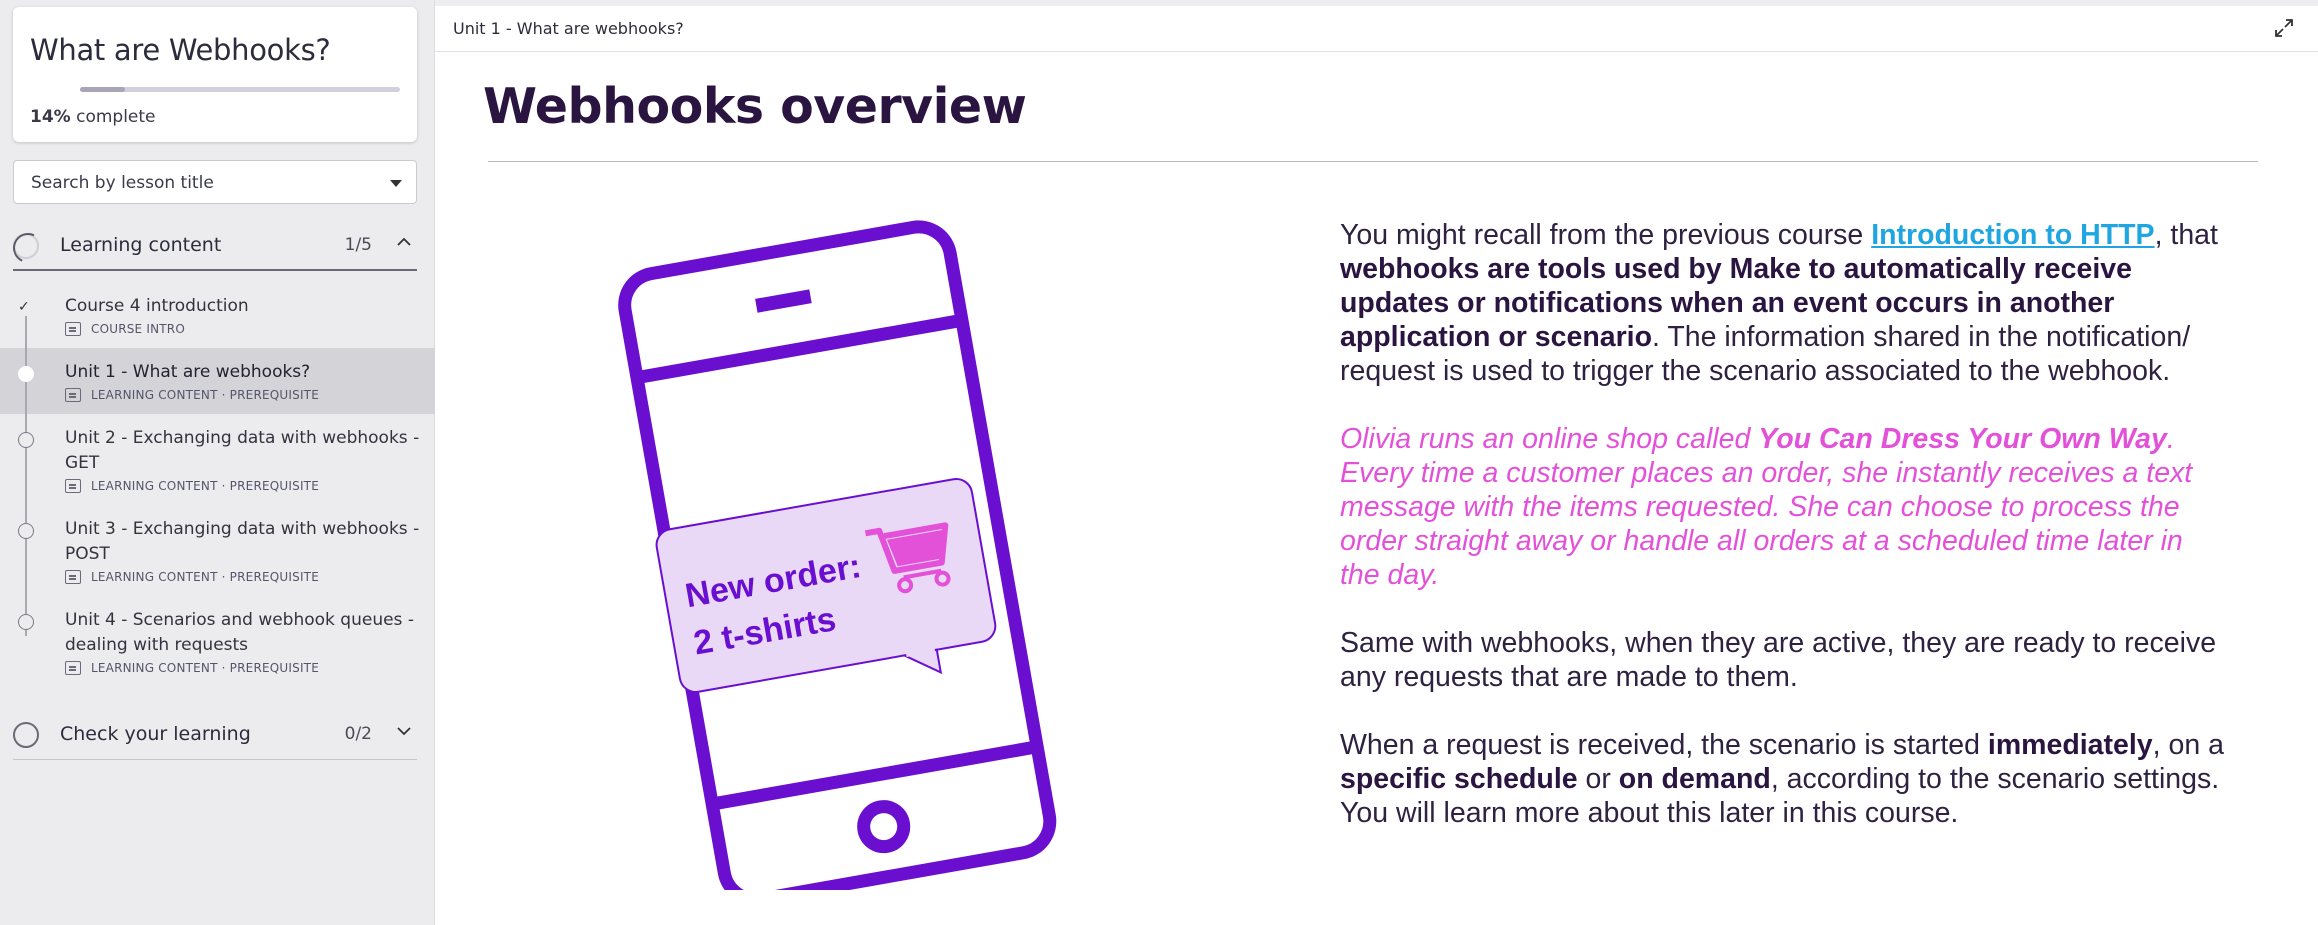 The width and height of the screenshot is (2318, 925). I want to click on lesson-topbar: Unit 1 - What are webhooks?, so click(1376, 26).